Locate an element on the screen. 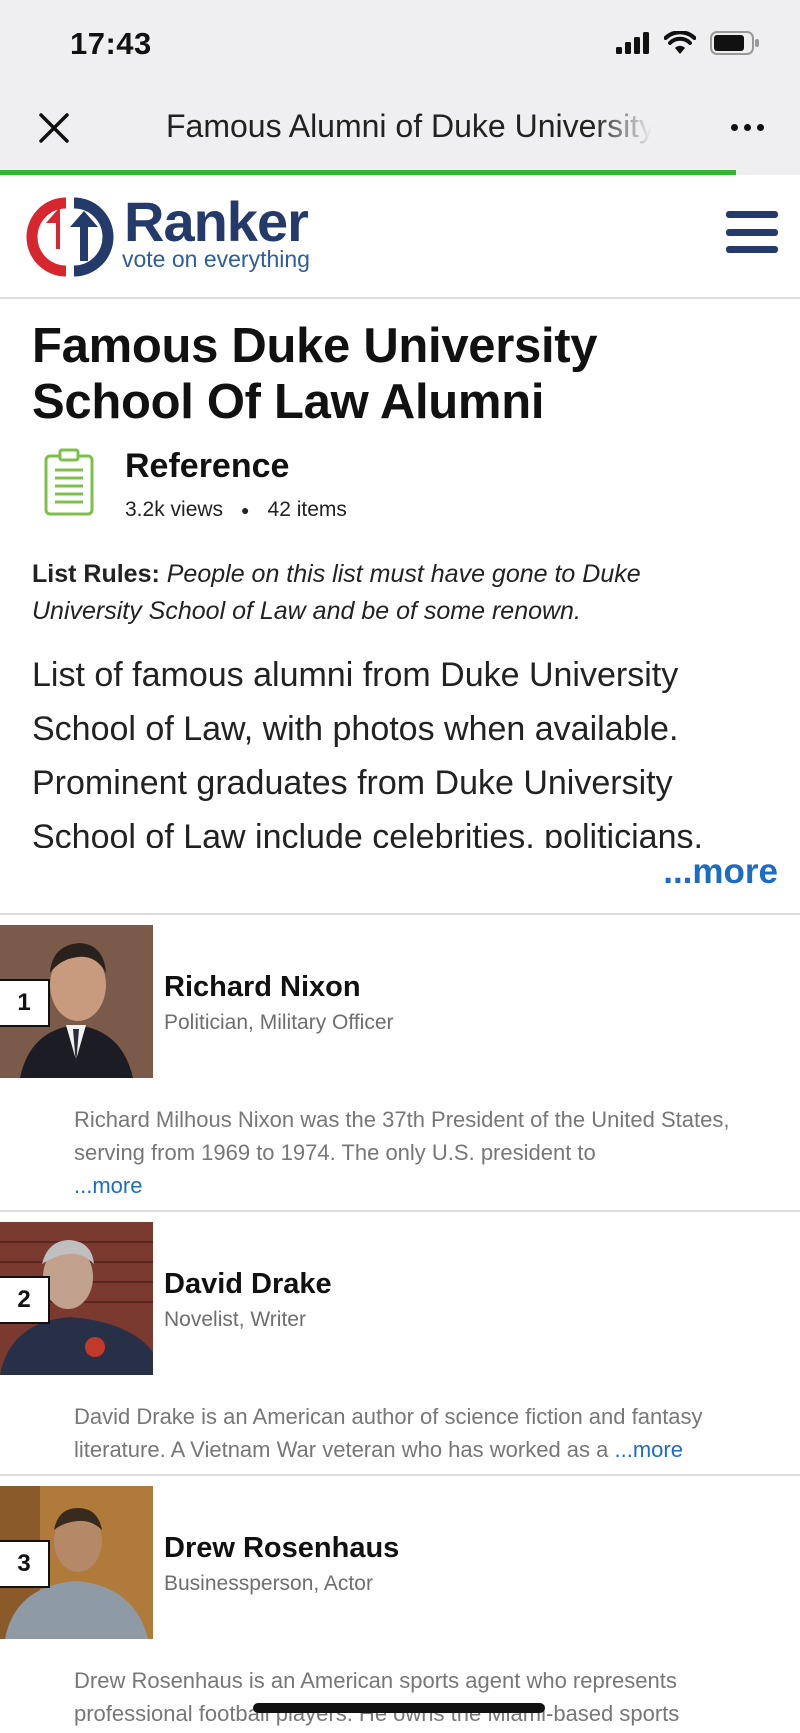  menu-icon is located at coordinates (752, 232).